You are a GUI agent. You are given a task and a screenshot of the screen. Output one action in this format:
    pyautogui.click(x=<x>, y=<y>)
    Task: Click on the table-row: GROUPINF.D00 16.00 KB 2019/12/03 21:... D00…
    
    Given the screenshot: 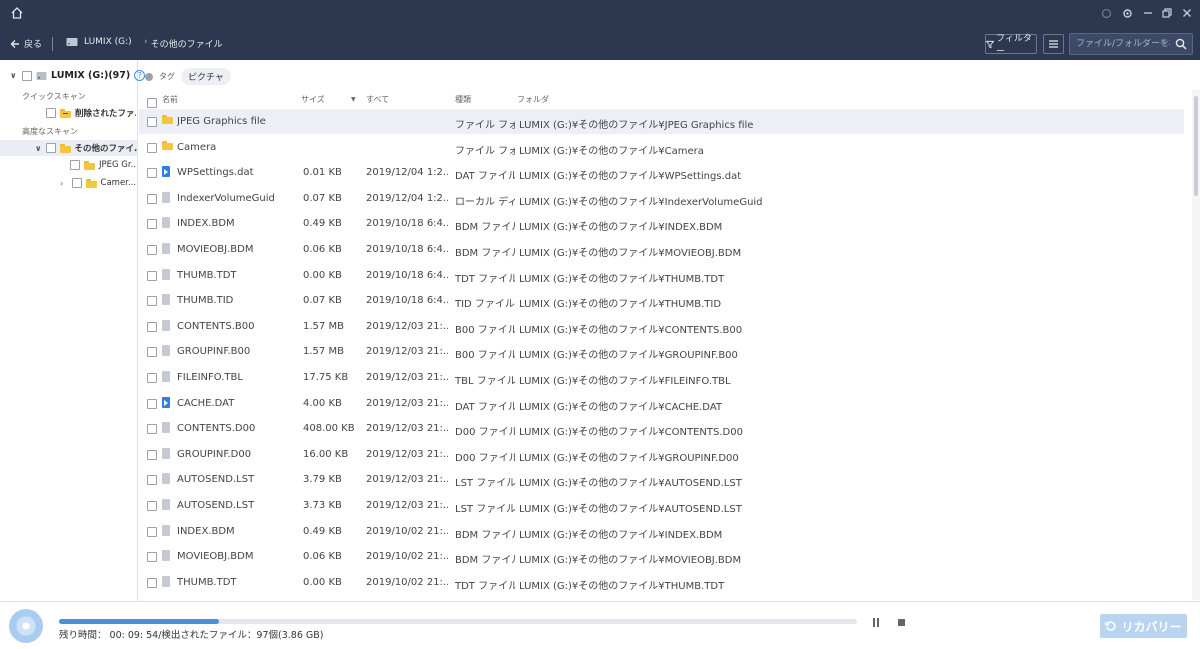 What is the action you would take?
    pyautogui.click(x=661, y=454)
    